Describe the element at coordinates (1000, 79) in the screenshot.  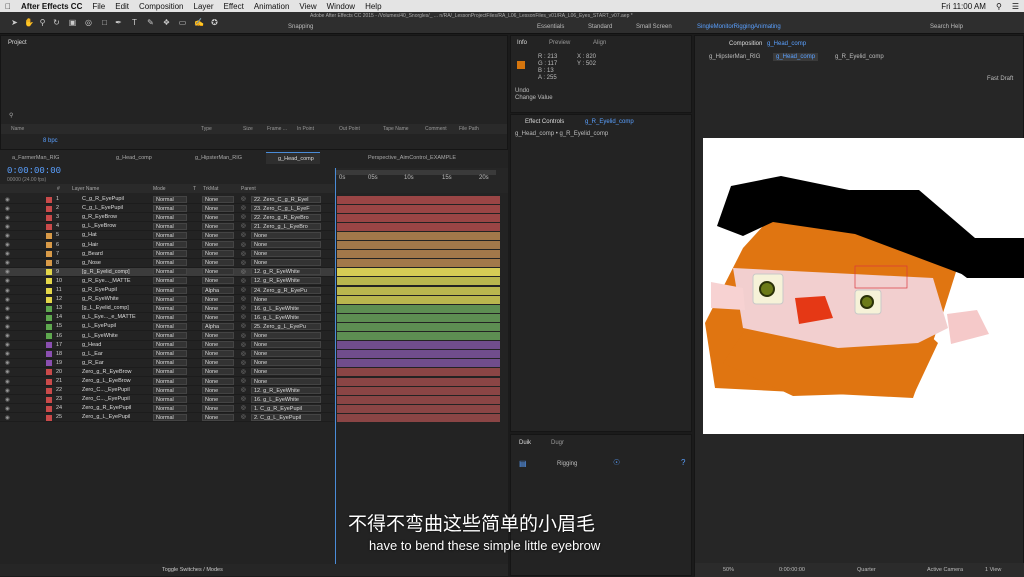
I see `fast-draft: Fast Draft` at that location.